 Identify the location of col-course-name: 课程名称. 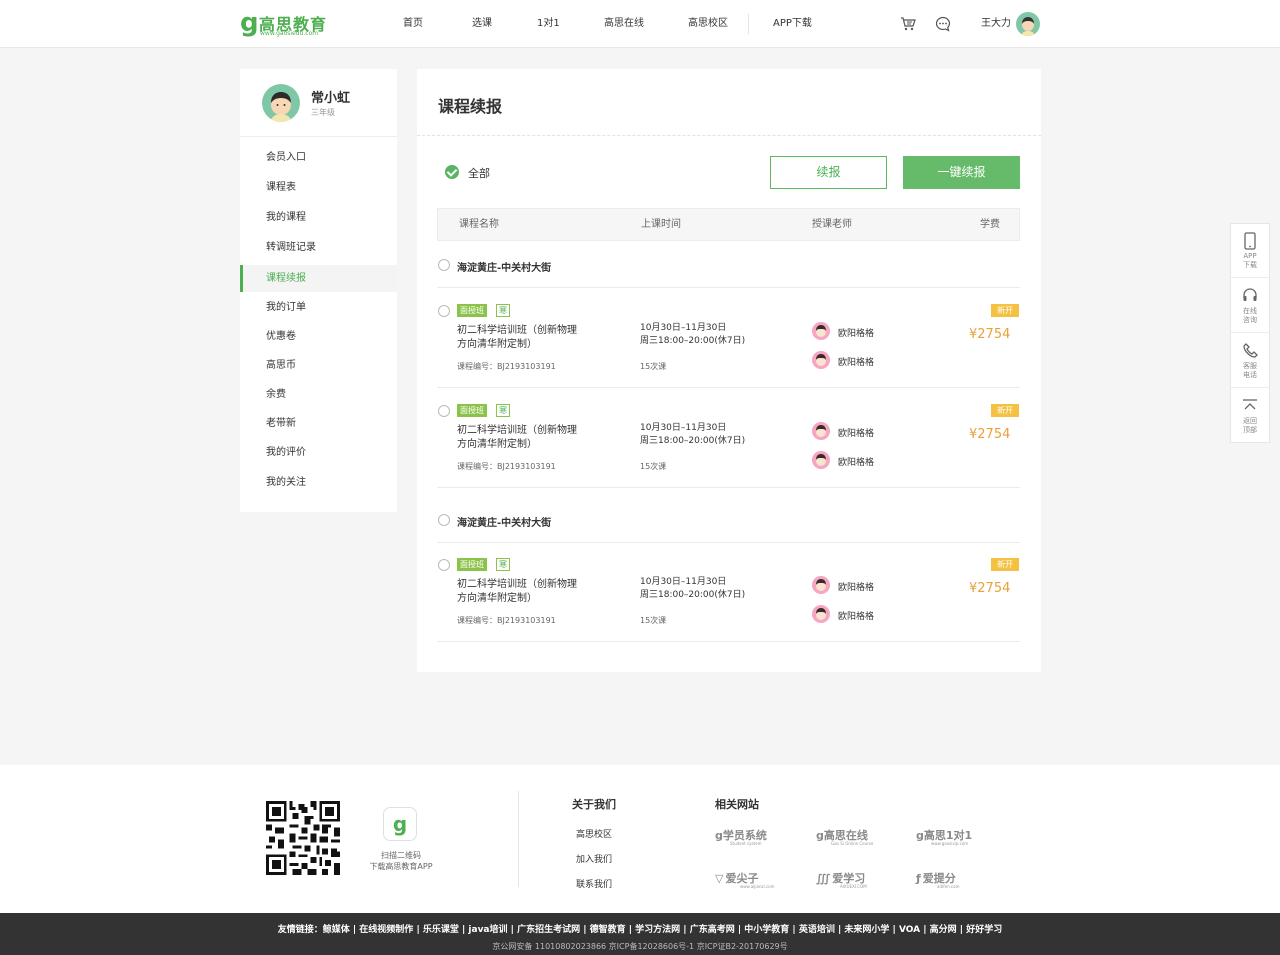
(479, 224).